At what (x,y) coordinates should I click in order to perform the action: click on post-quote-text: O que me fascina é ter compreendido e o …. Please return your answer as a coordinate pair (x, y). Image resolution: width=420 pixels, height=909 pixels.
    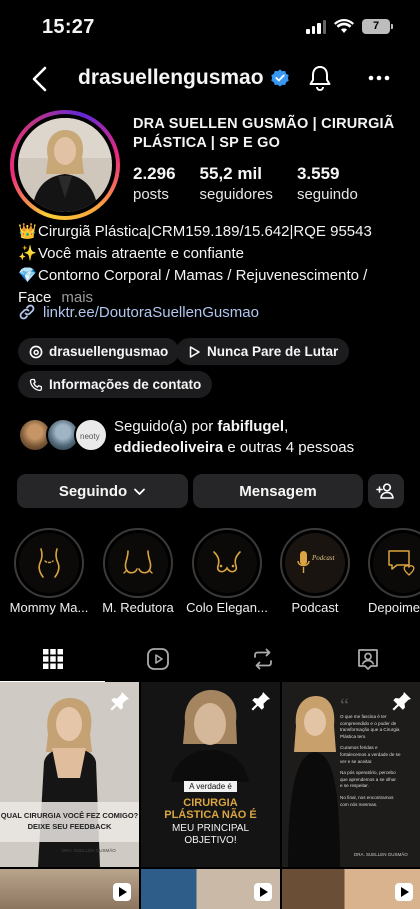
    Looking at the image, I should click on (370, 760).